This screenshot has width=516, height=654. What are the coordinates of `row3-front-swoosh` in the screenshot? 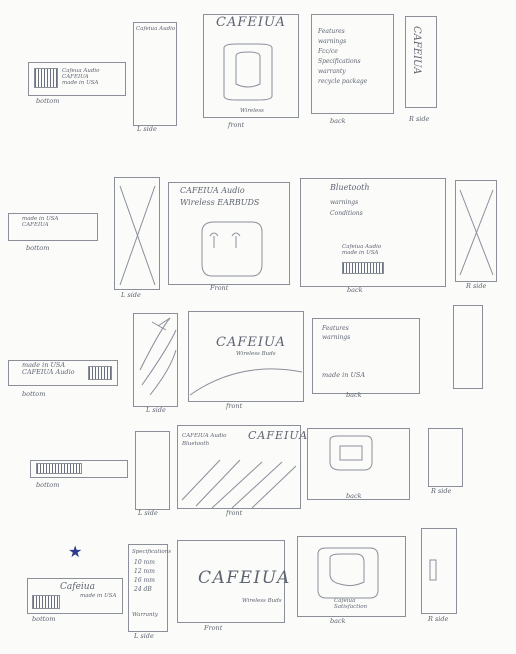 It's located at (246, 382).